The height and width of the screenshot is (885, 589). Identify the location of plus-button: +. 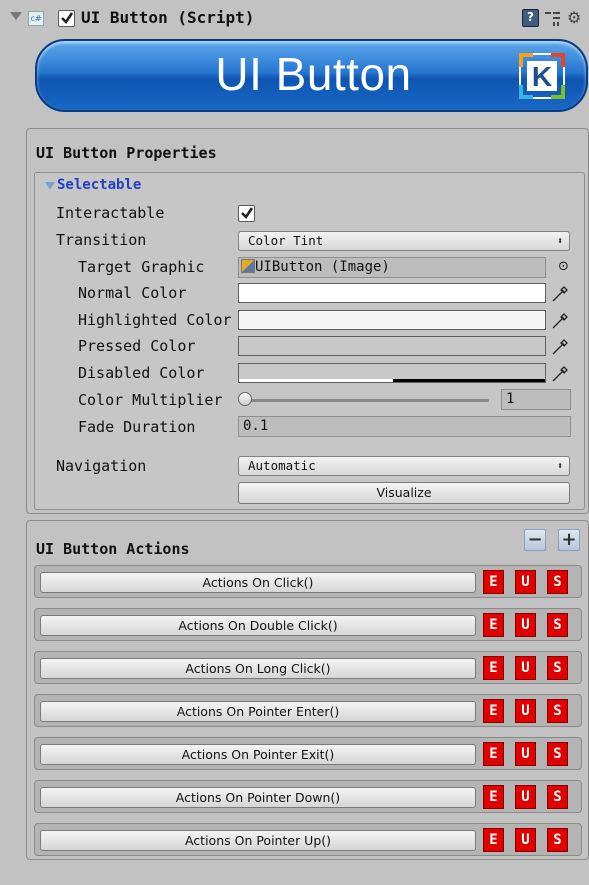
(569, 540).